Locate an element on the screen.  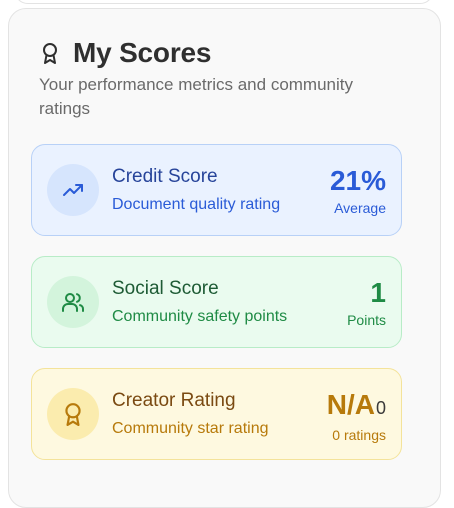
creator-rating-unit: 0 ratings is located at coordinates (359, 435).